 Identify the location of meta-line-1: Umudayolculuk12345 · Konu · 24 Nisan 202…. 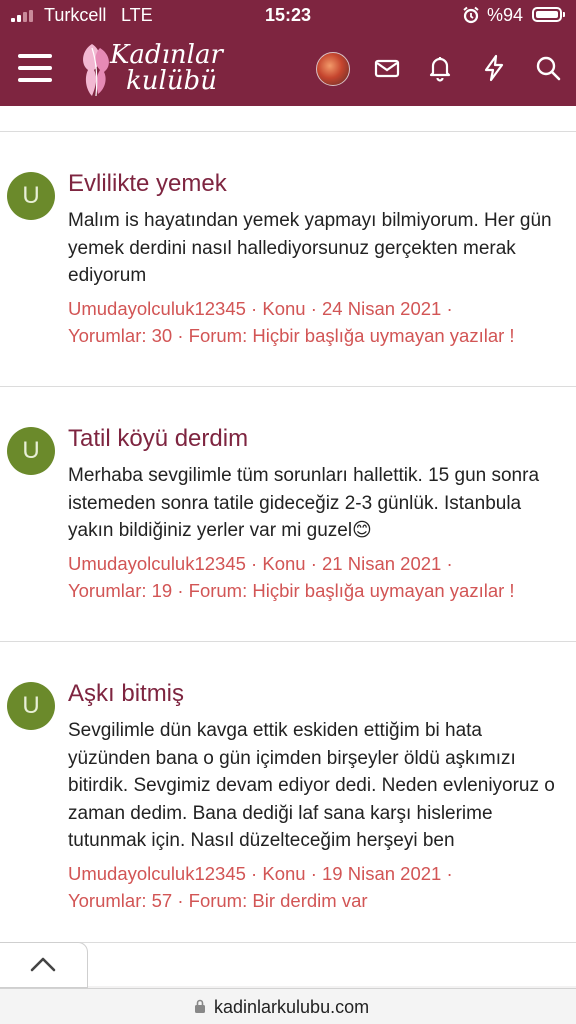
(318, 309).